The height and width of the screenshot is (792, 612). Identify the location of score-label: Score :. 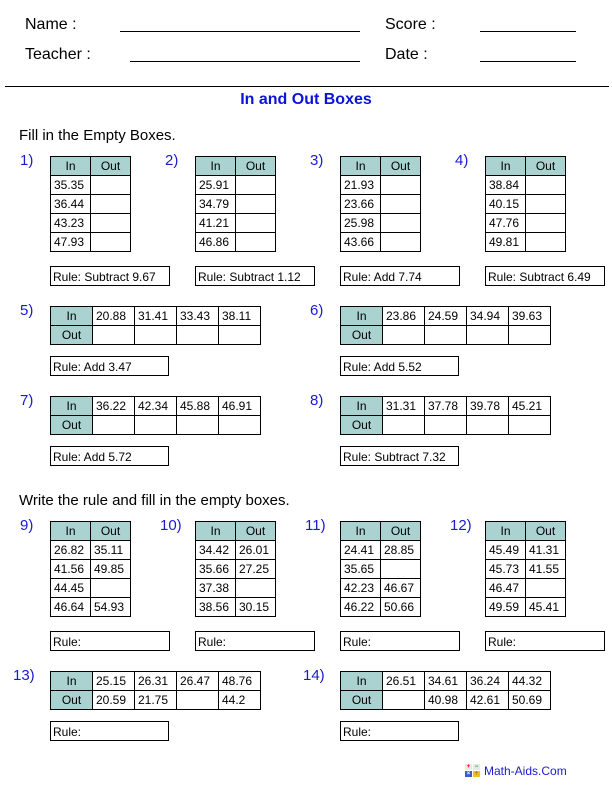
(410, 24).